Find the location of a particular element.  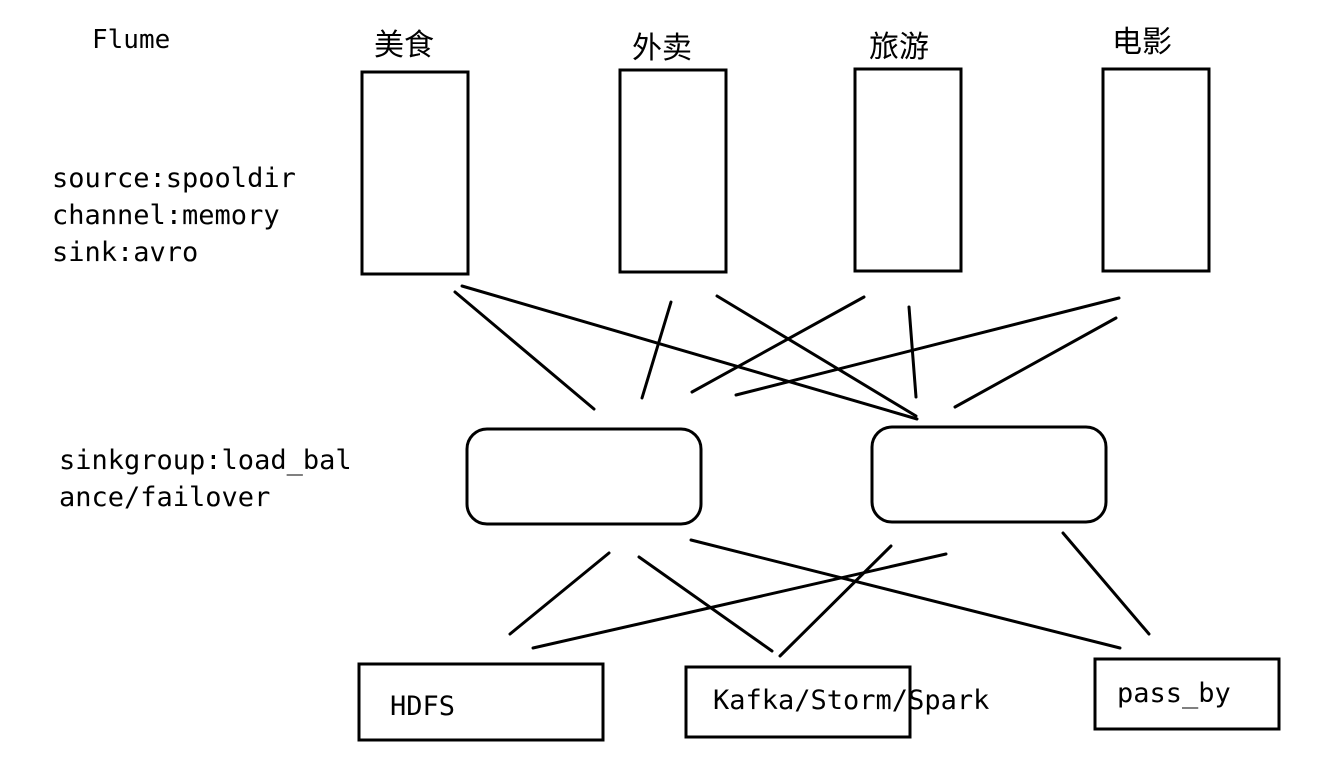

source-box-movie is located at coordinates (1156, 170).